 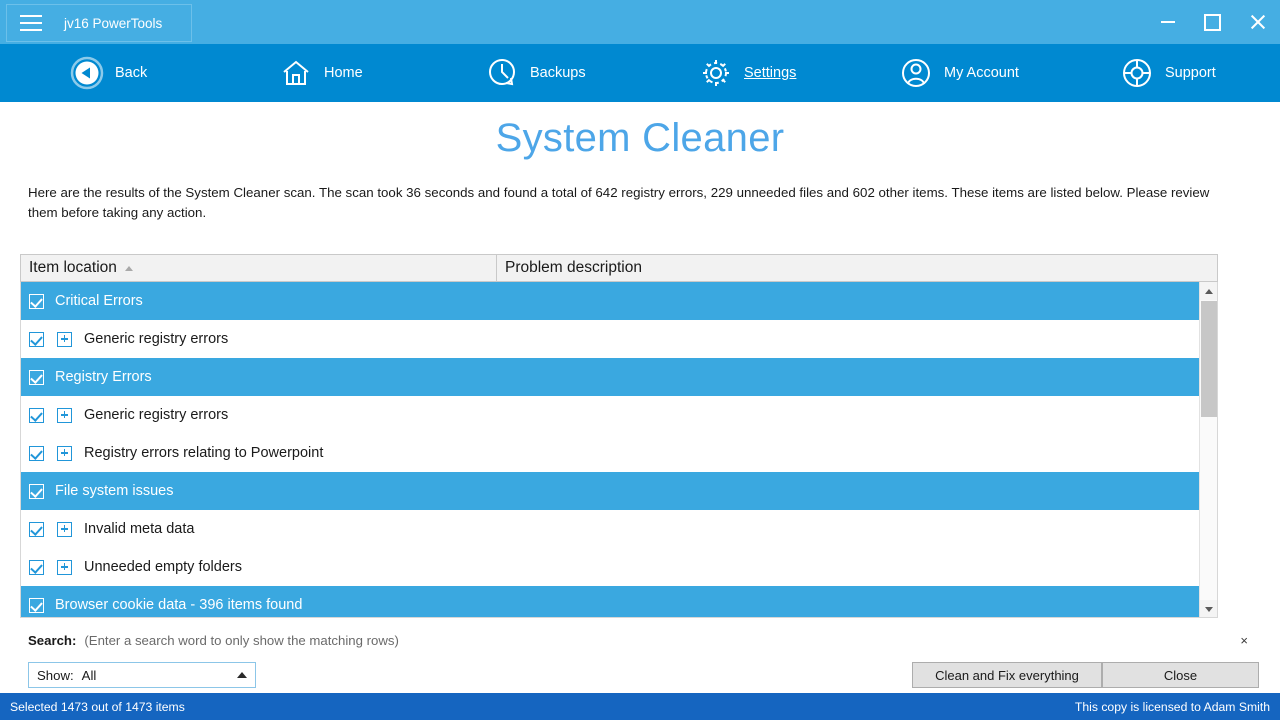 What do you see at coordinates (321, 73) in the screenshot?
I see `nav-item-home: Home` at bounding box center [321, 73].